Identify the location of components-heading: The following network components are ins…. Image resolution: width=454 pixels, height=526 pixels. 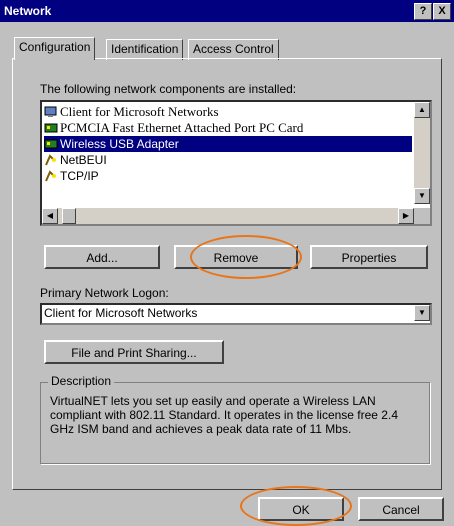
(168, 89).